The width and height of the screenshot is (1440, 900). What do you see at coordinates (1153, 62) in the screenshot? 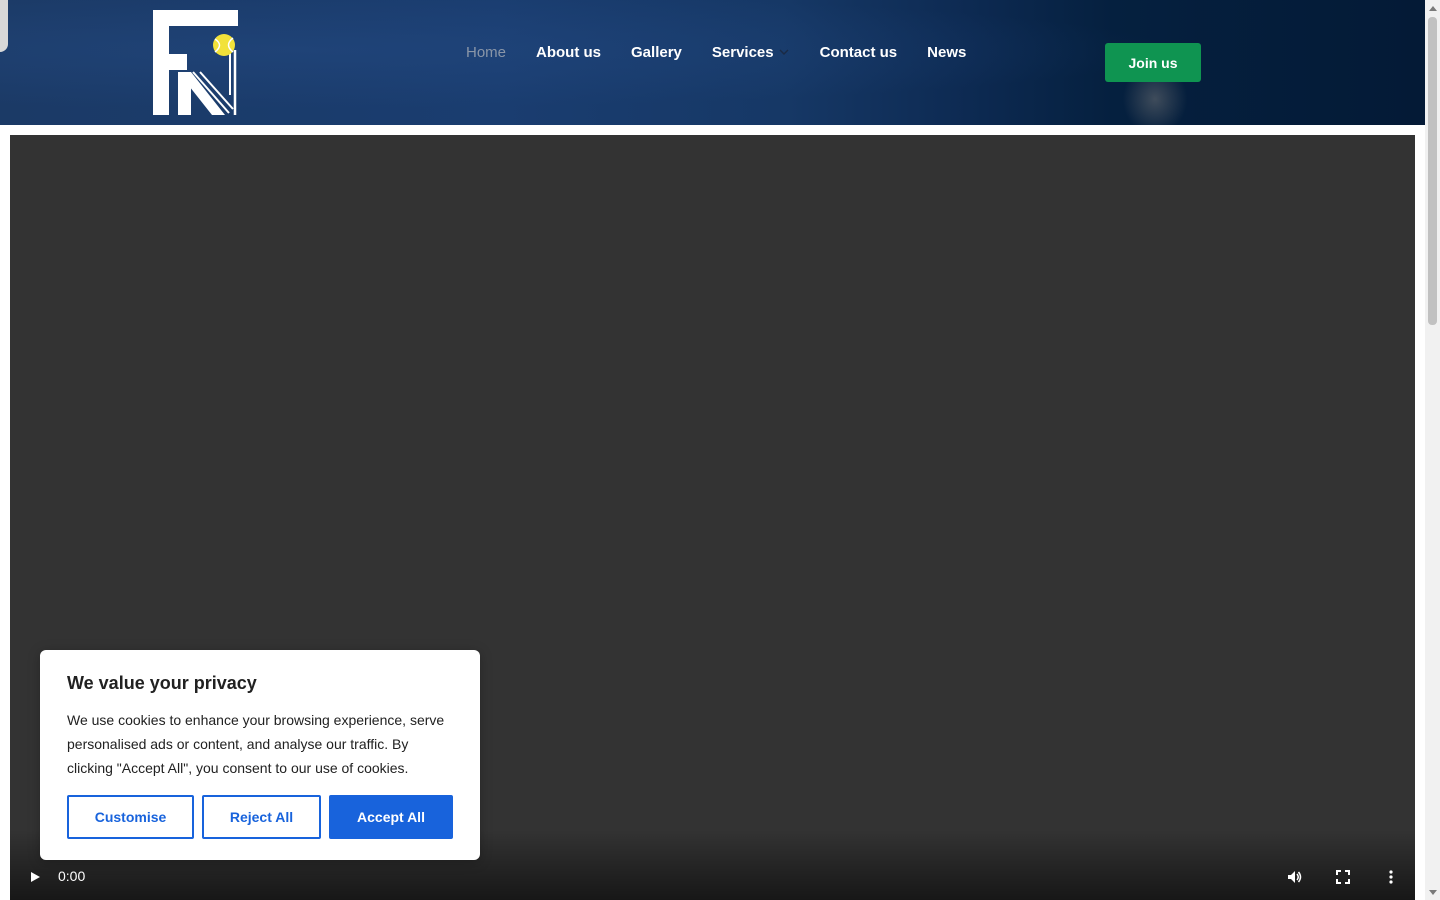
I see `join-us-button: Join us` at bounding box center [1153, 62].